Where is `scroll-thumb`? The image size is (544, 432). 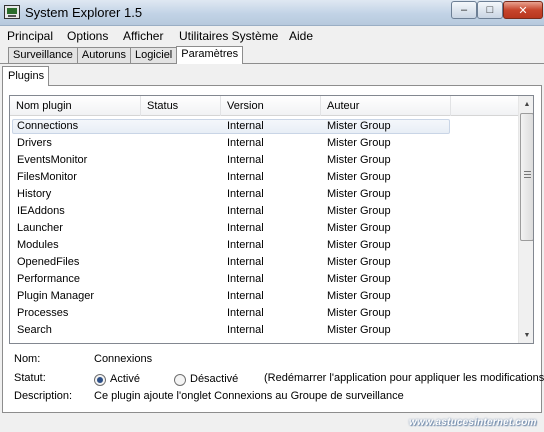
scroll-thumb is located at coordinates (526, 177).